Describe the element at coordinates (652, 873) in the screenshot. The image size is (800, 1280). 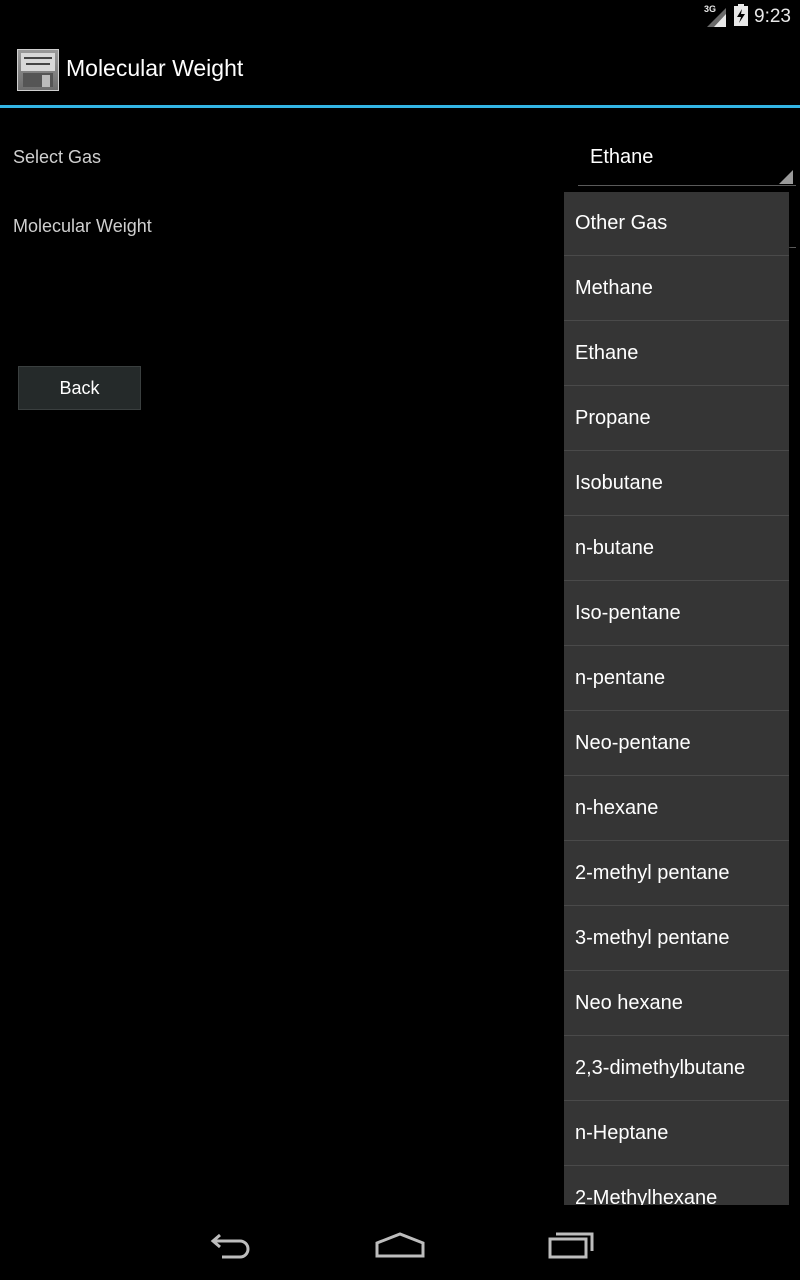
I see `dropdown-option-label: 2-methyl pentane` at that location.